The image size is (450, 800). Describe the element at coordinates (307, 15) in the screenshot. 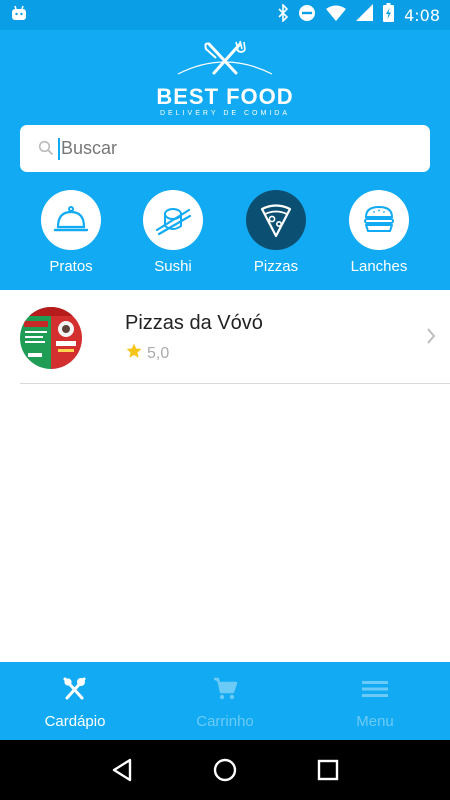

I see `do-not-disturb-icon` at that location.